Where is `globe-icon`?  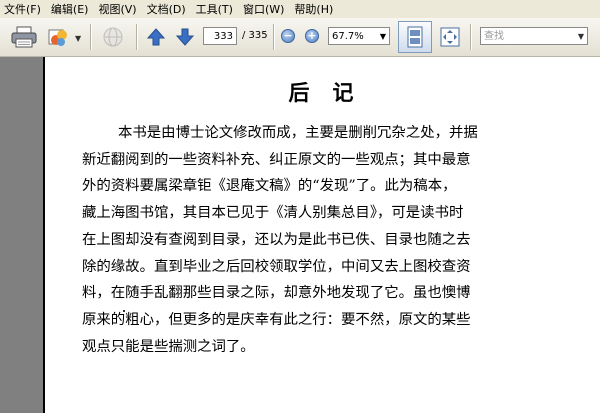
globe-icon is located at coordinates (113, 37).